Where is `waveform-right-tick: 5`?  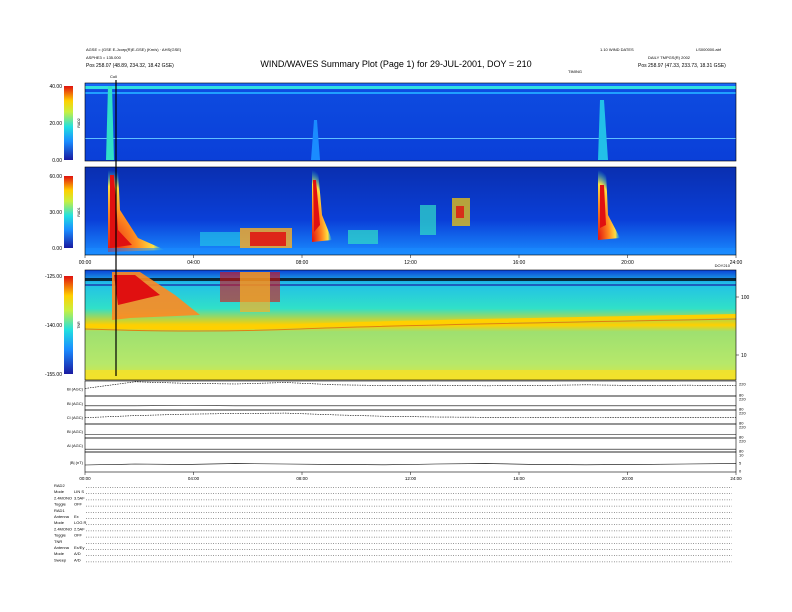
waveform-right-tick: 5 is located at coordinates (740, 463).